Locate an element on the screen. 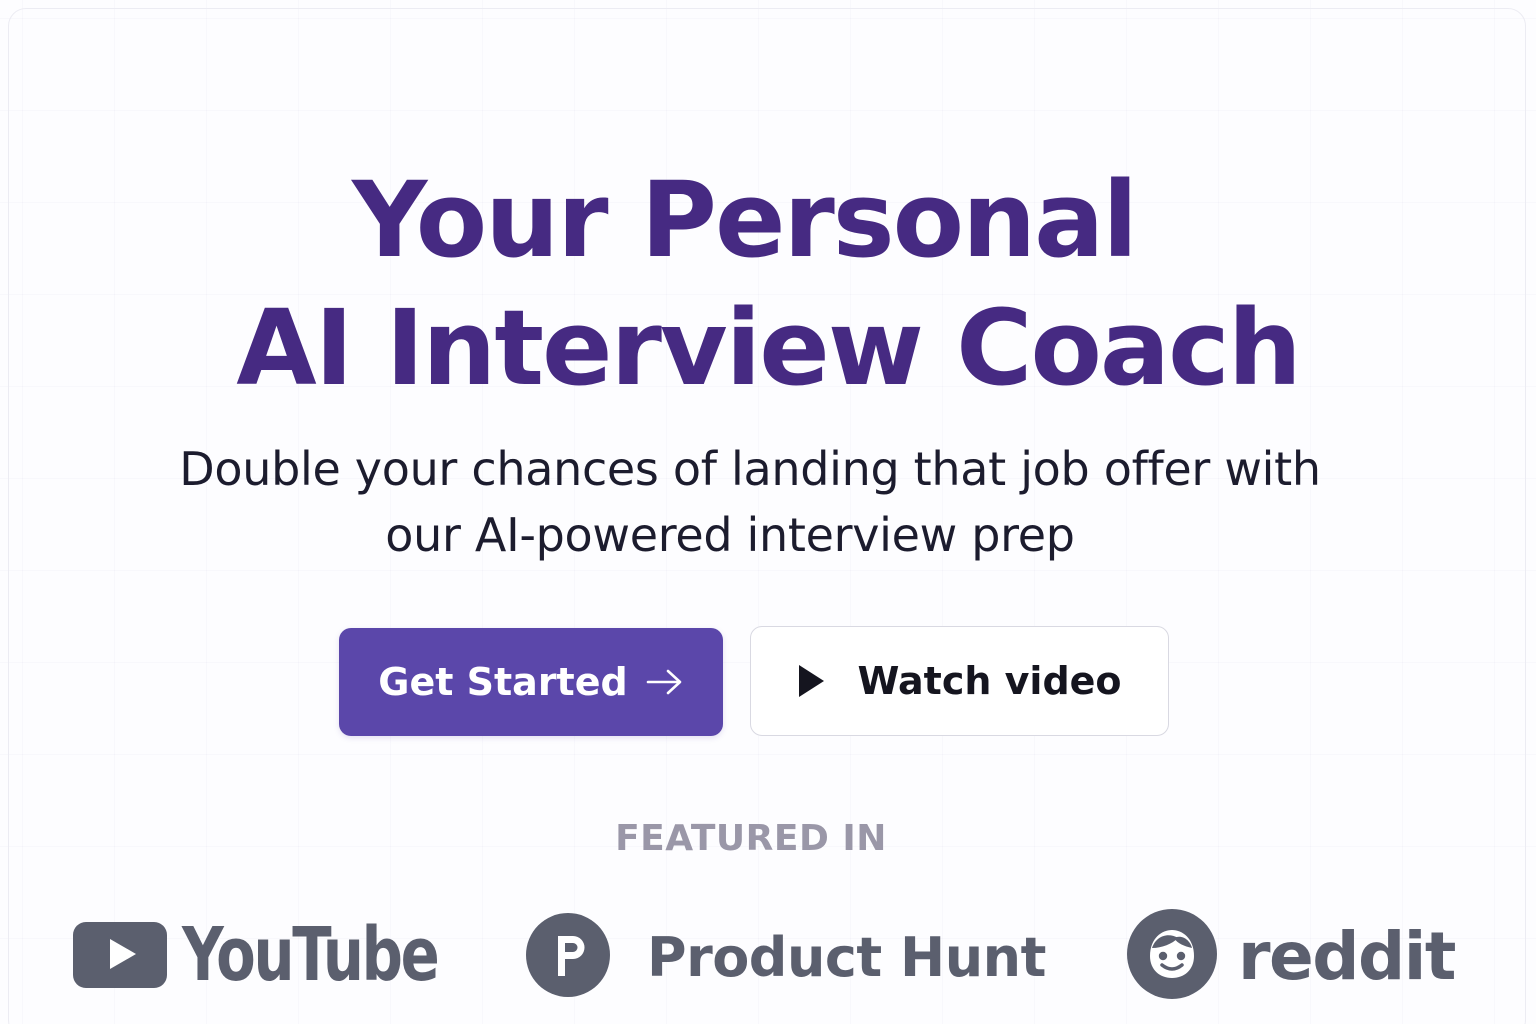 The image size is (1536, 1024). product-hunt-logo: Product Hunt is located at coordinates (785, 957).